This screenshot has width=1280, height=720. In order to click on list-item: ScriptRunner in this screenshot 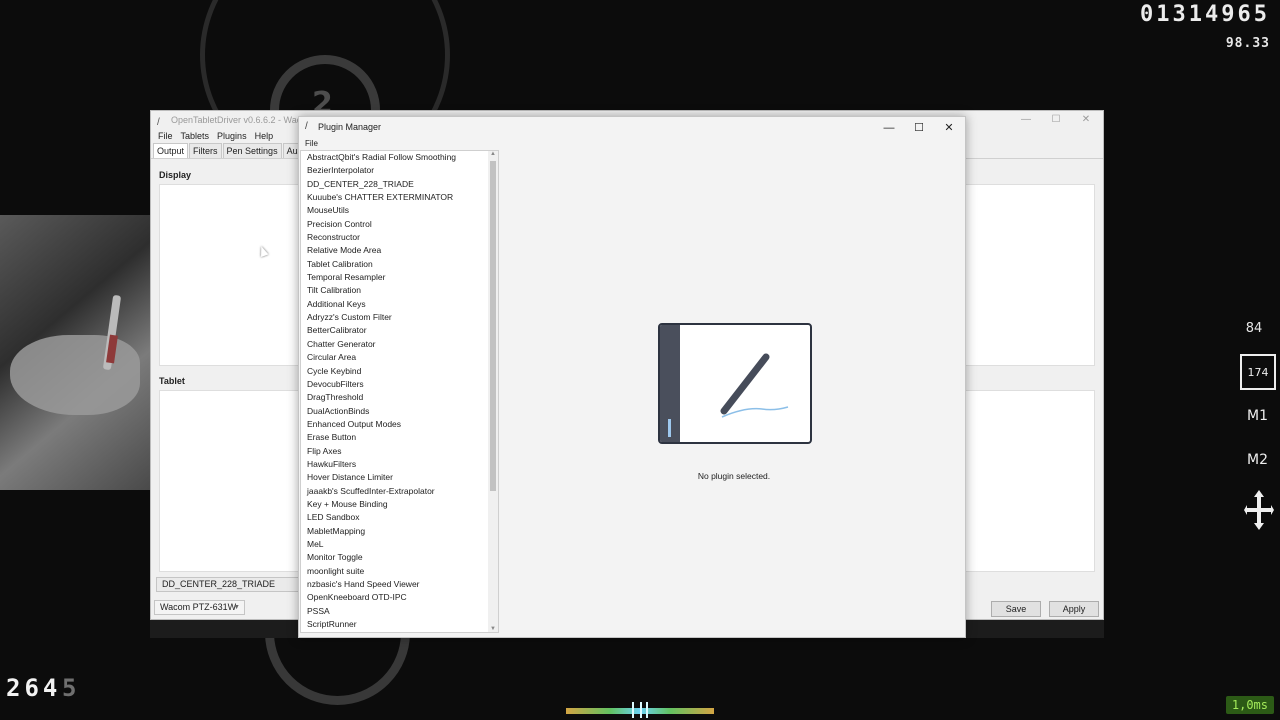, I will do `click(399, 624)`.